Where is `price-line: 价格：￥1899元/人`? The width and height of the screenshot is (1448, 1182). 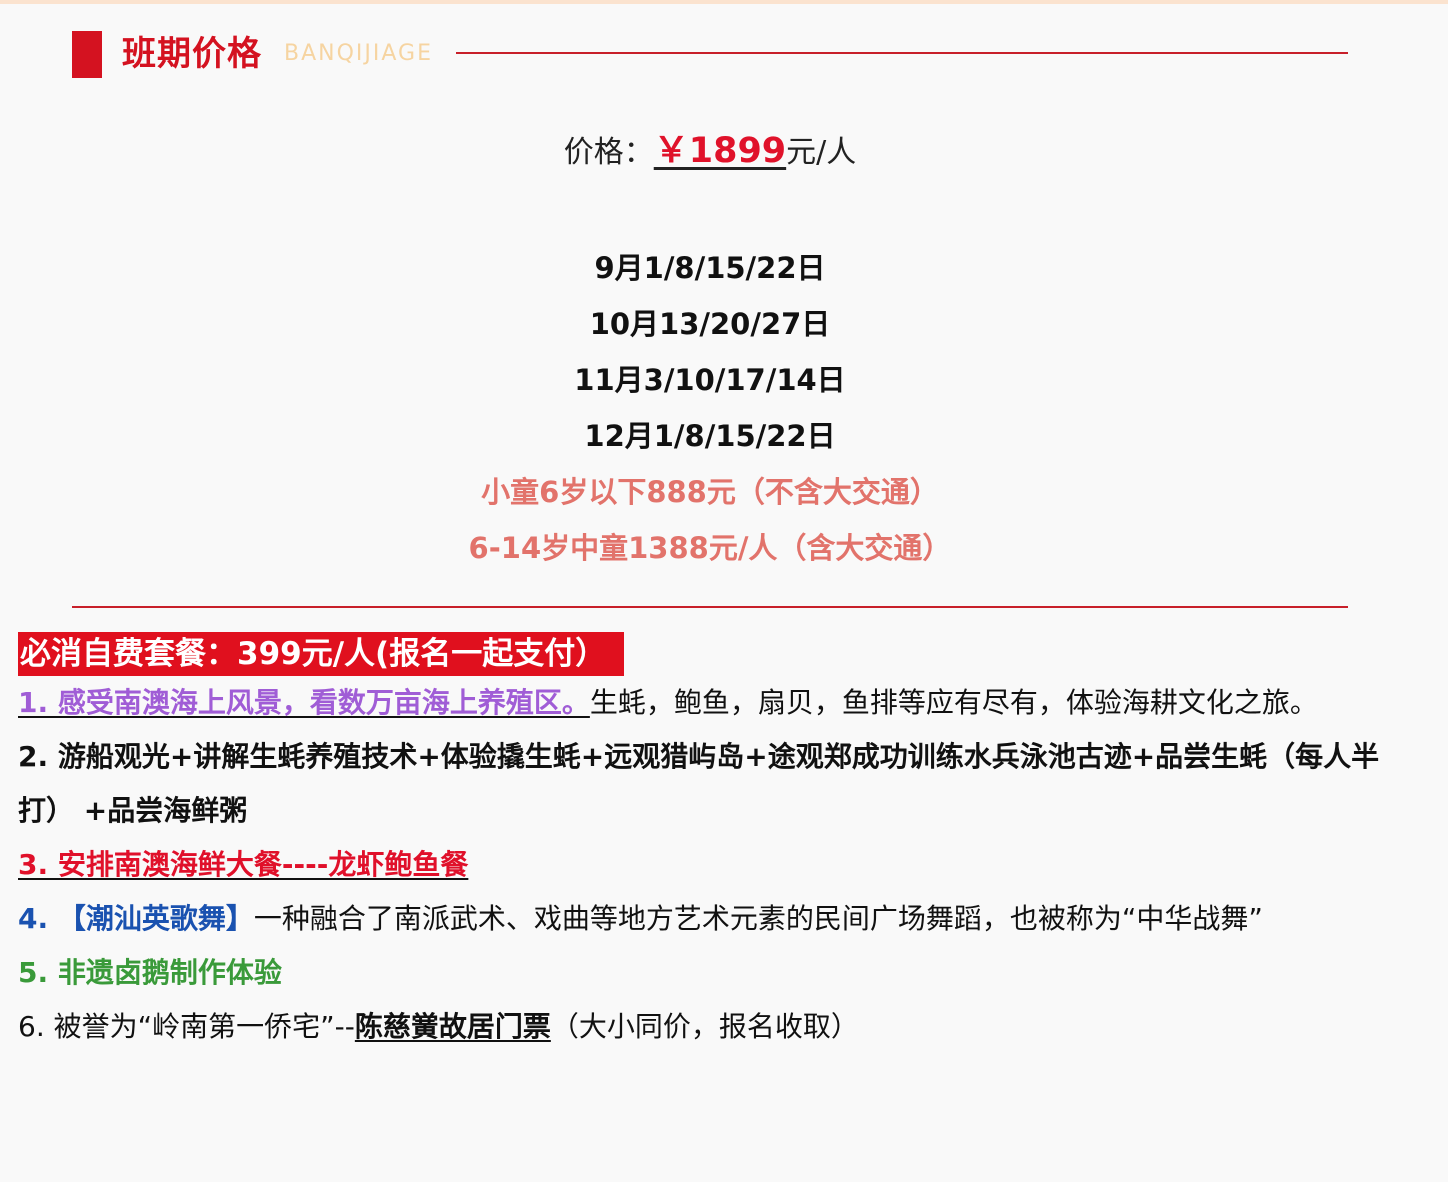
price-line: 价格：￥1899元/人 is located at coordinates (710, 152).